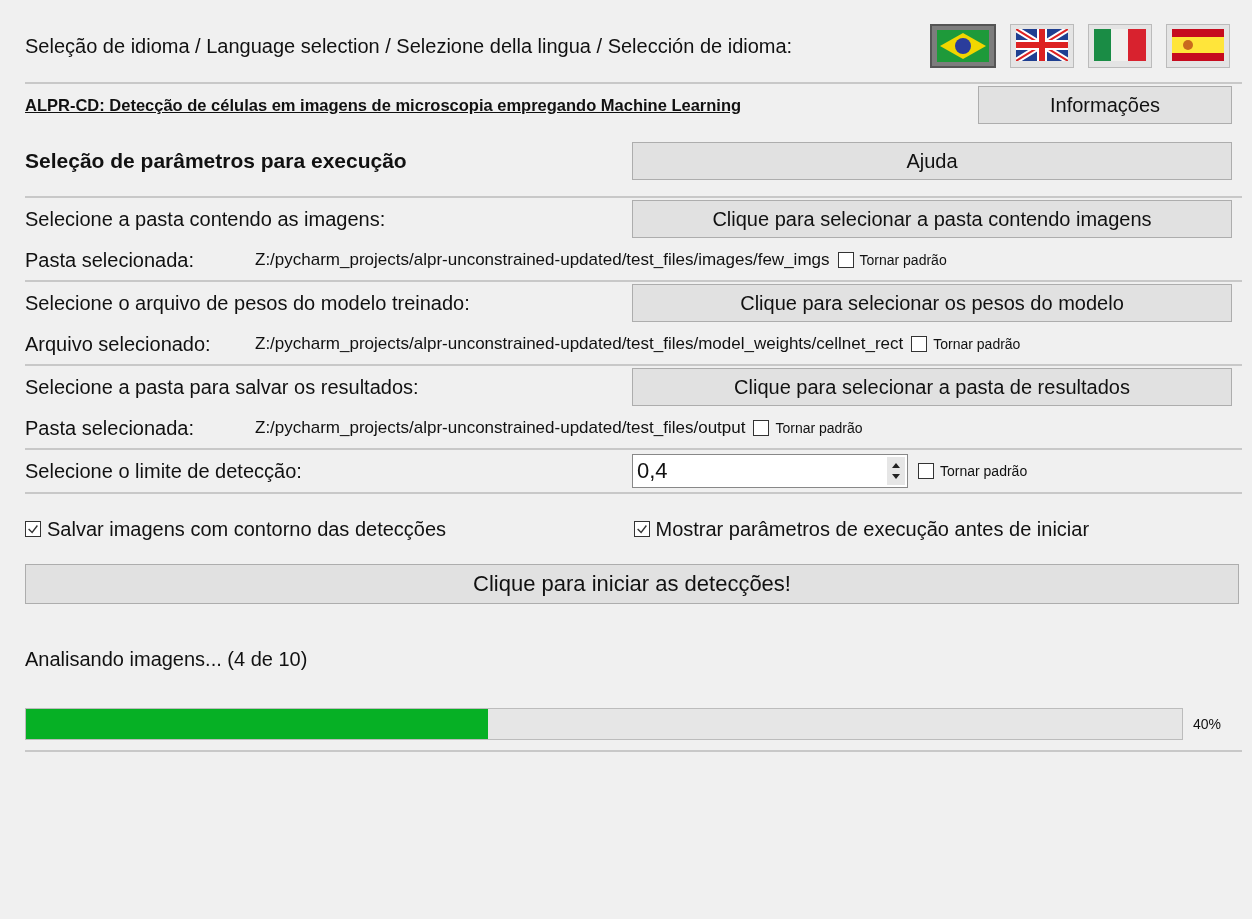 This screenshot has height=919, width=1252. I want to click on field-label: Selecione a pasta para salvar os resultados:, so click(222, 387).